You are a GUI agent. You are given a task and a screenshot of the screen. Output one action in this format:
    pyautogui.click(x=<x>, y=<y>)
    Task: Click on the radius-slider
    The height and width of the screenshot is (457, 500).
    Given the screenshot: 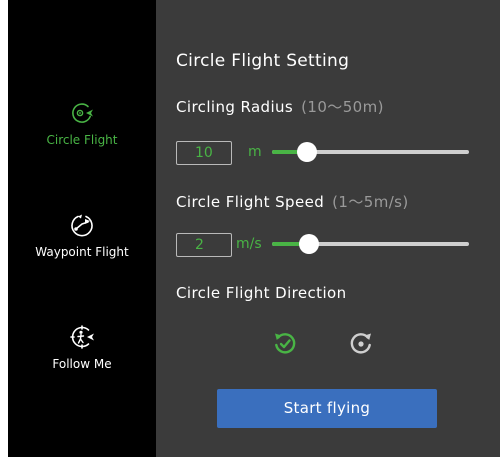 What is the action you would take?
    pyautogui.click(x=370, y=152)
    